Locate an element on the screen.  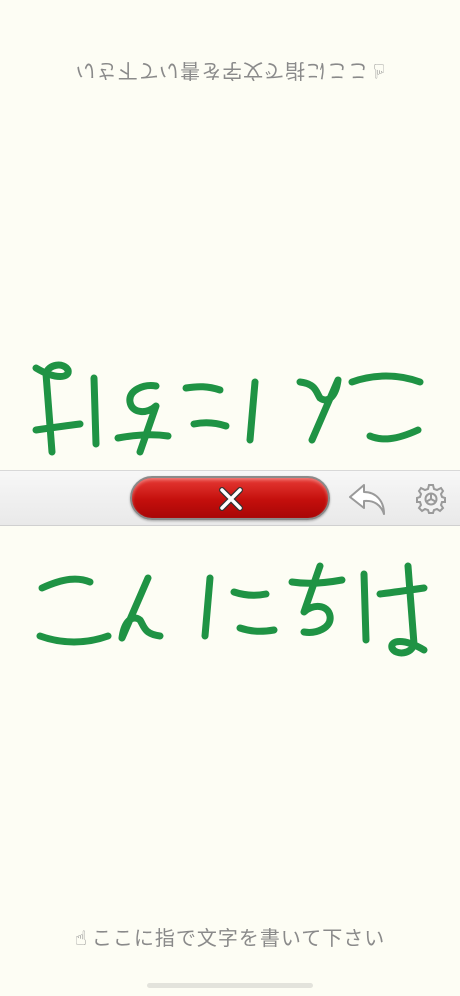
bottom-hint-text: ここに指で文字を書いて下さい is located at coordinates (238, 938).